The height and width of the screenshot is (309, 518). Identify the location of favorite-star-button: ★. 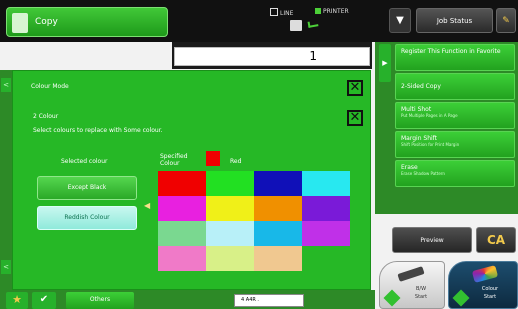
(17, 300).